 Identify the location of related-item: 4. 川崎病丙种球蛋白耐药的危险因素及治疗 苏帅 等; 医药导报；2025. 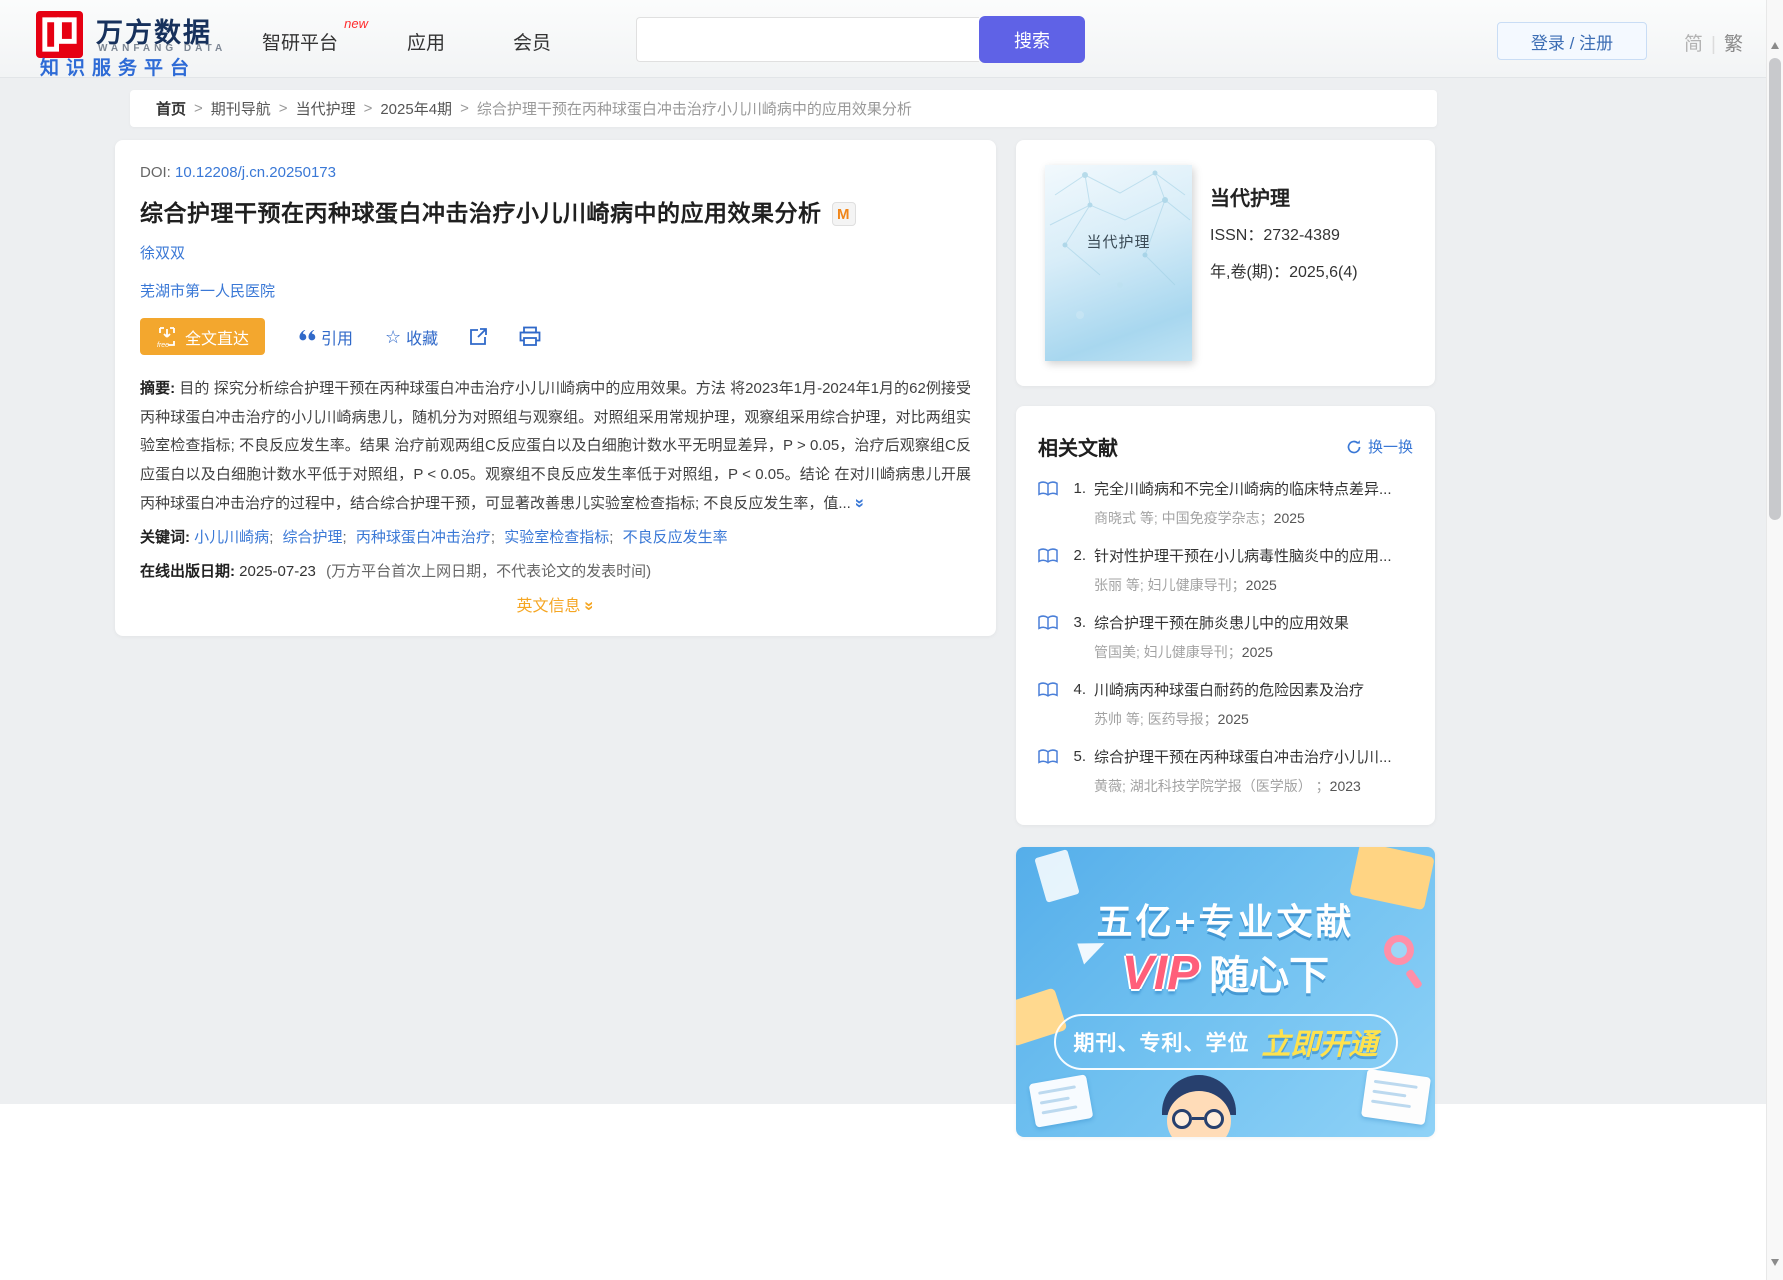
(1225, 704).